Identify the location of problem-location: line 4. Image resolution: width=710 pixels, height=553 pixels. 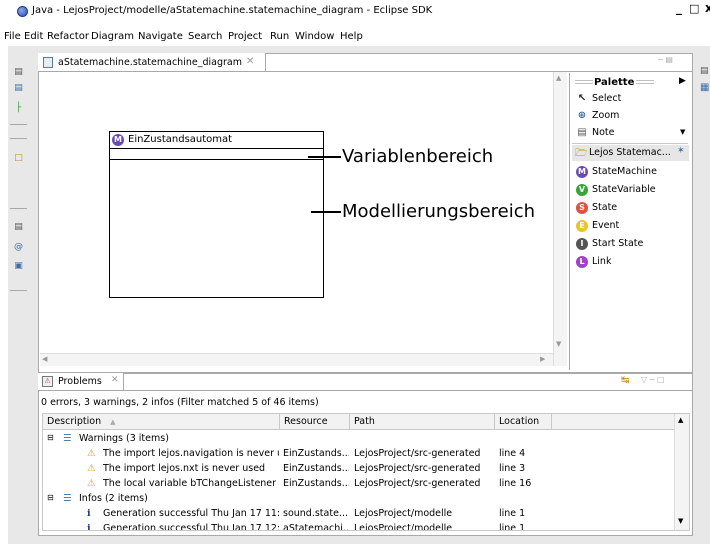
(512, 453).